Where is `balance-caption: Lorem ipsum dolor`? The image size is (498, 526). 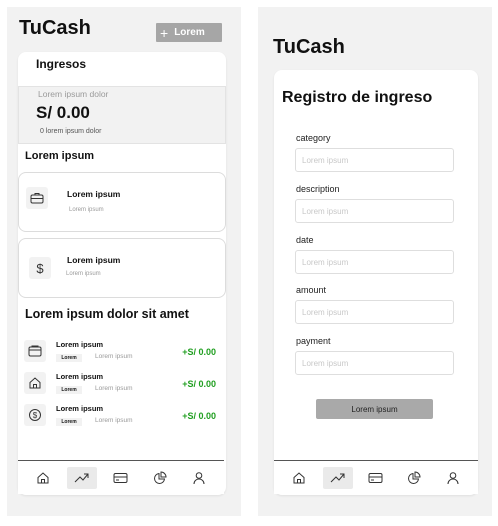
balance-caption: Lorem ipsum dolor is located at coordinates (73, 94).